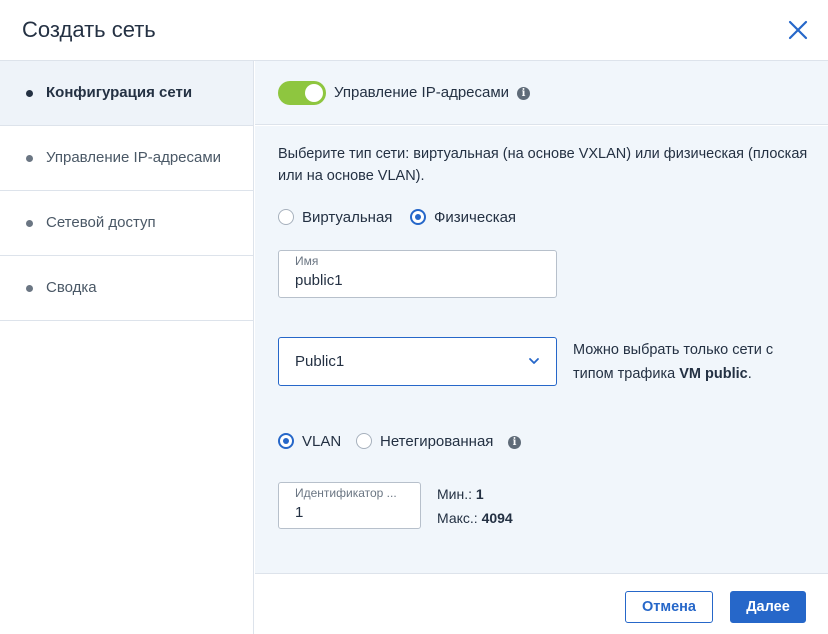 Image resolution: width=828 pixels, height=634 pixels. I want to click on step-ip-management: Управление IP-адресами, so click(126, 158).